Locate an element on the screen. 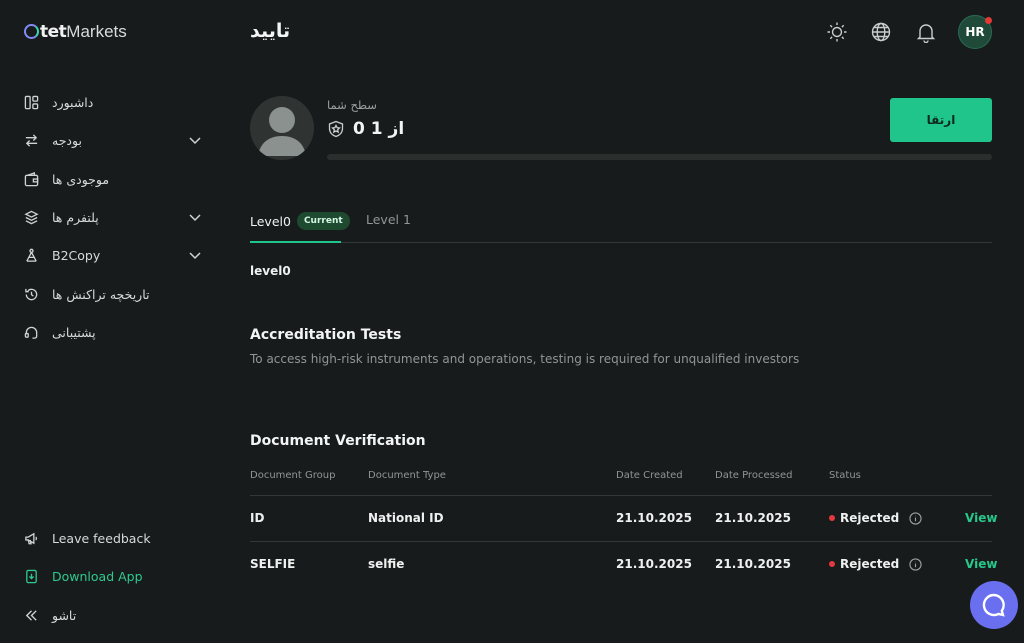 Image resolution: width=1024 pixels, height=643 pixels. active-tab-indicator is located at coordinates (295, 242).